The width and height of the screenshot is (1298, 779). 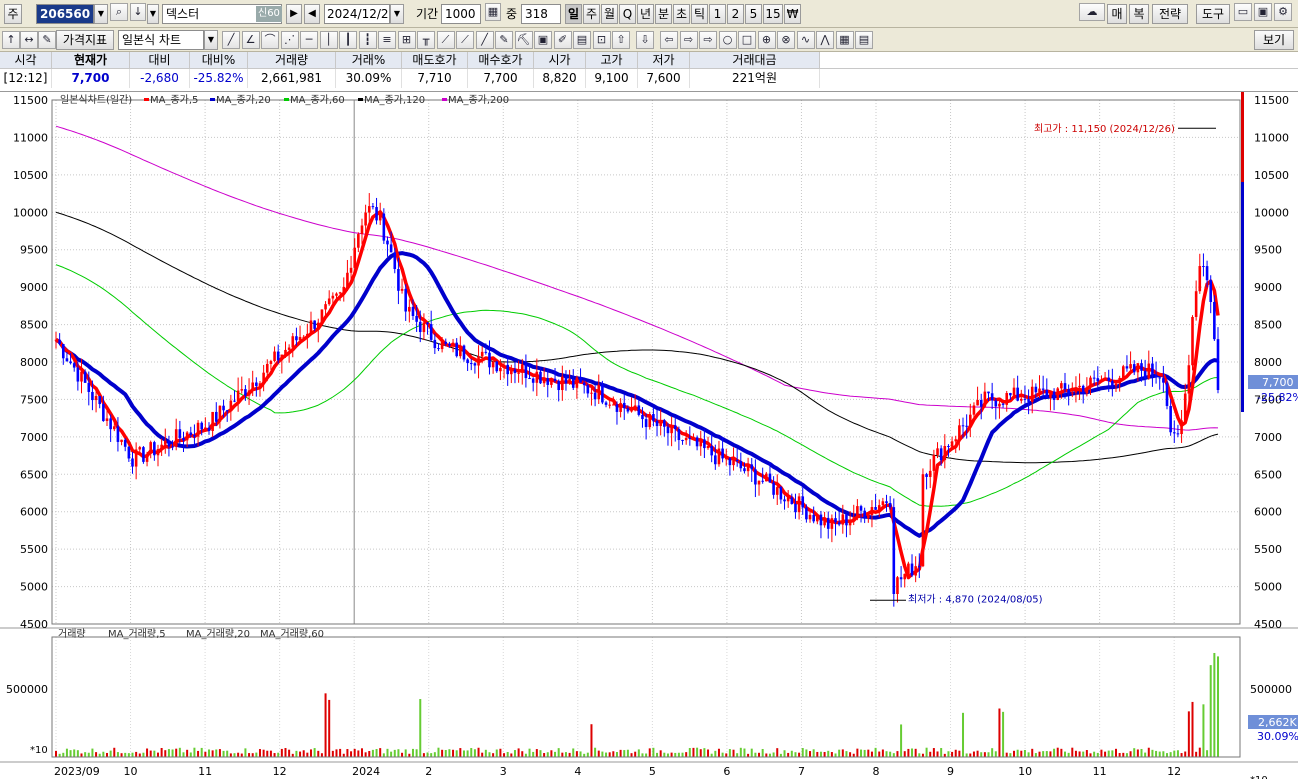 What do you see at coordinates (573, 14) in the screenshot?
I see `period-button: 일` at bounding box center [573, 14].